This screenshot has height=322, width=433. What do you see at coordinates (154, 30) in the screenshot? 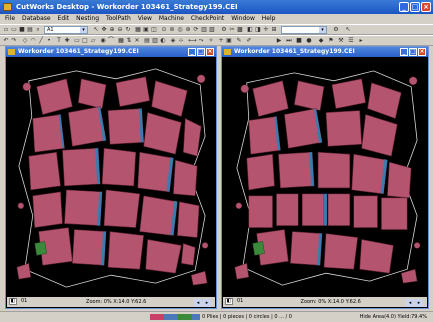
I see `window-icon: ◫` at bounding box center [154, 30].